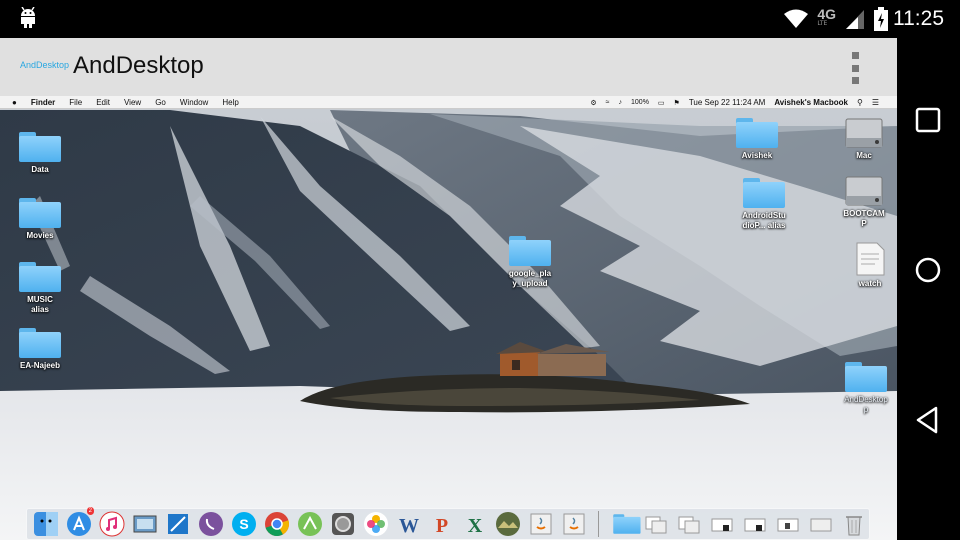  What do you see at coordinates (194, 102) in the screenshot?
I see `menu-window: Window` at bounding box center [194, 102].